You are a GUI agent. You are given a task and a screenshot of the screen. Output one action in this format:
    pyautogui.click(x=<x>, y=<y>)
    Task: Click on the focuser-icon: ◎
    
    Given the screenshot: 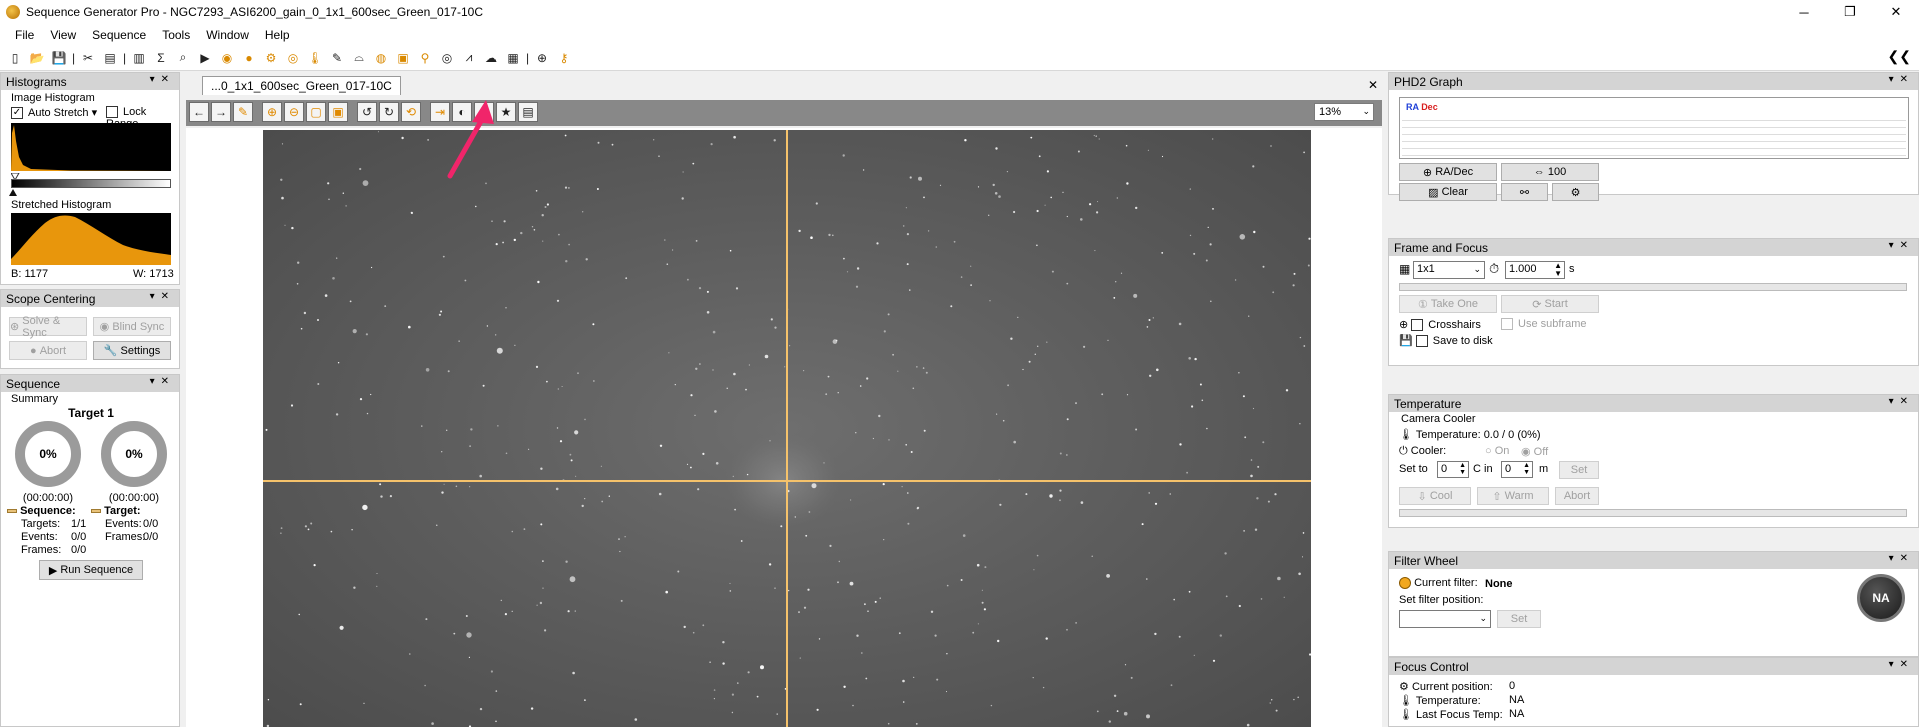 What is the action you would take?
    pyautogui.click(x=293, y=58)
    